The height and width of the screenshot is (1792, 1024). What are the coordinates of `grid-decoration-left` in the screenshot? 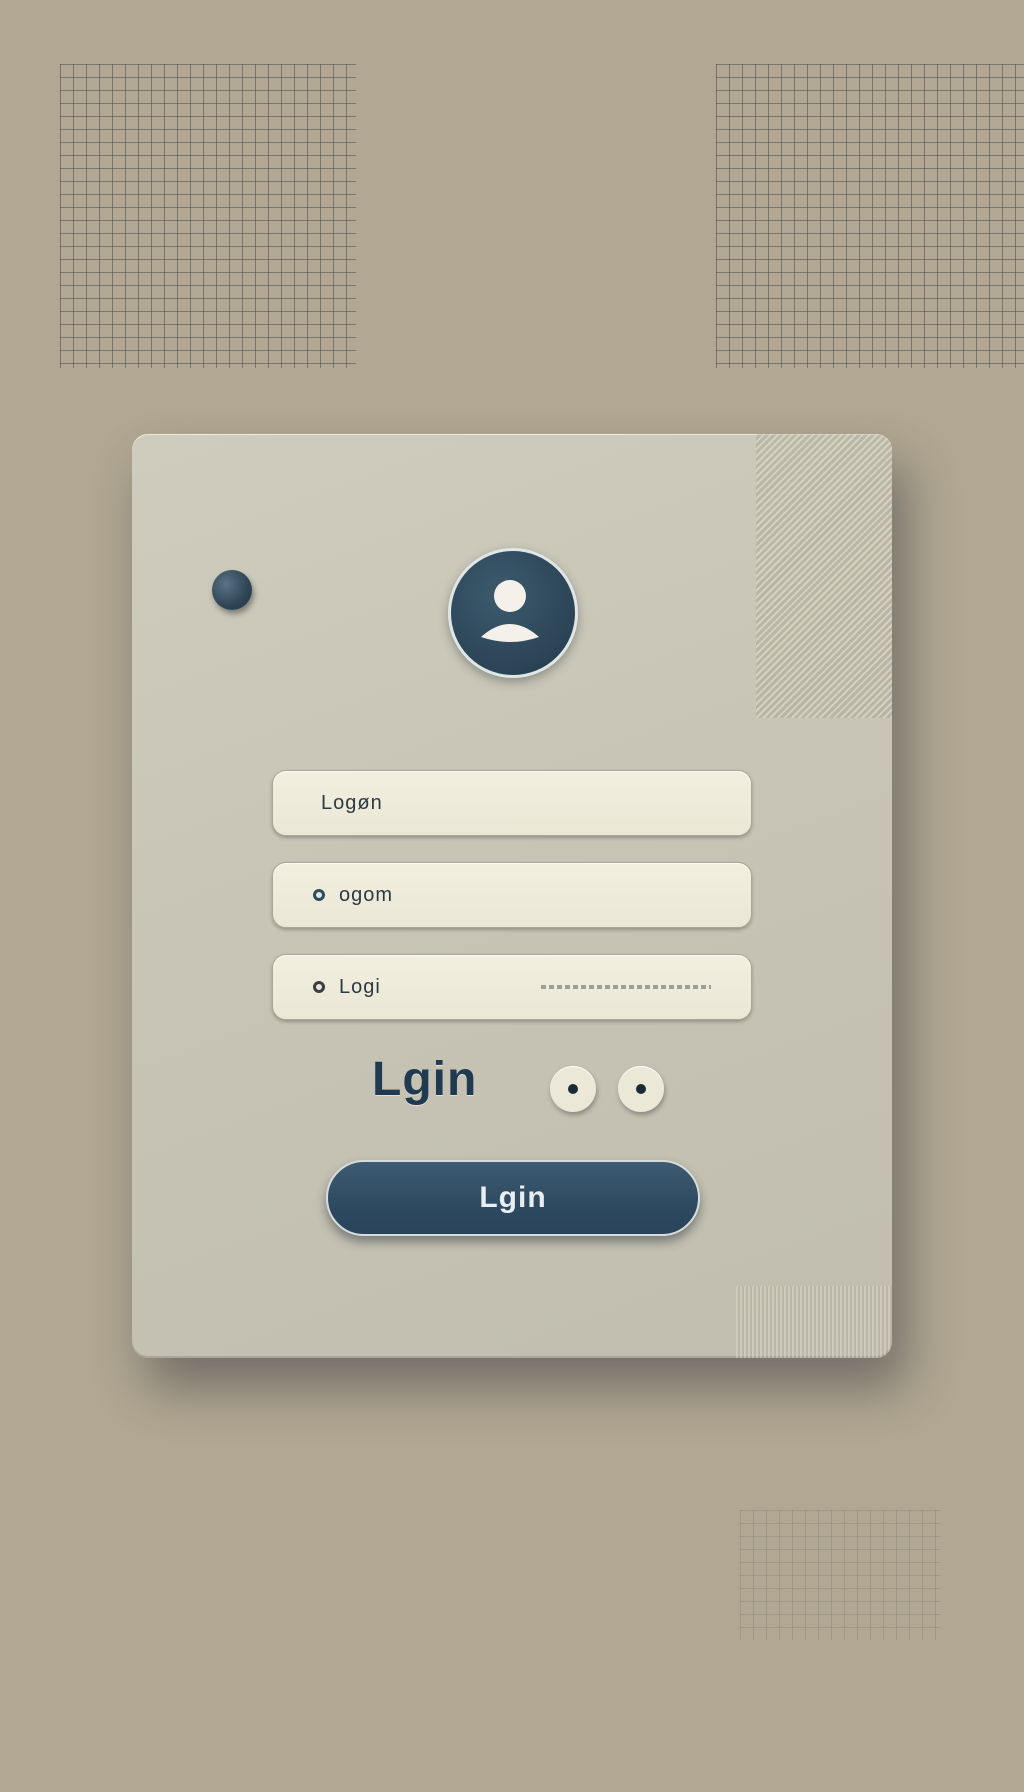 It's located at (208, 216).